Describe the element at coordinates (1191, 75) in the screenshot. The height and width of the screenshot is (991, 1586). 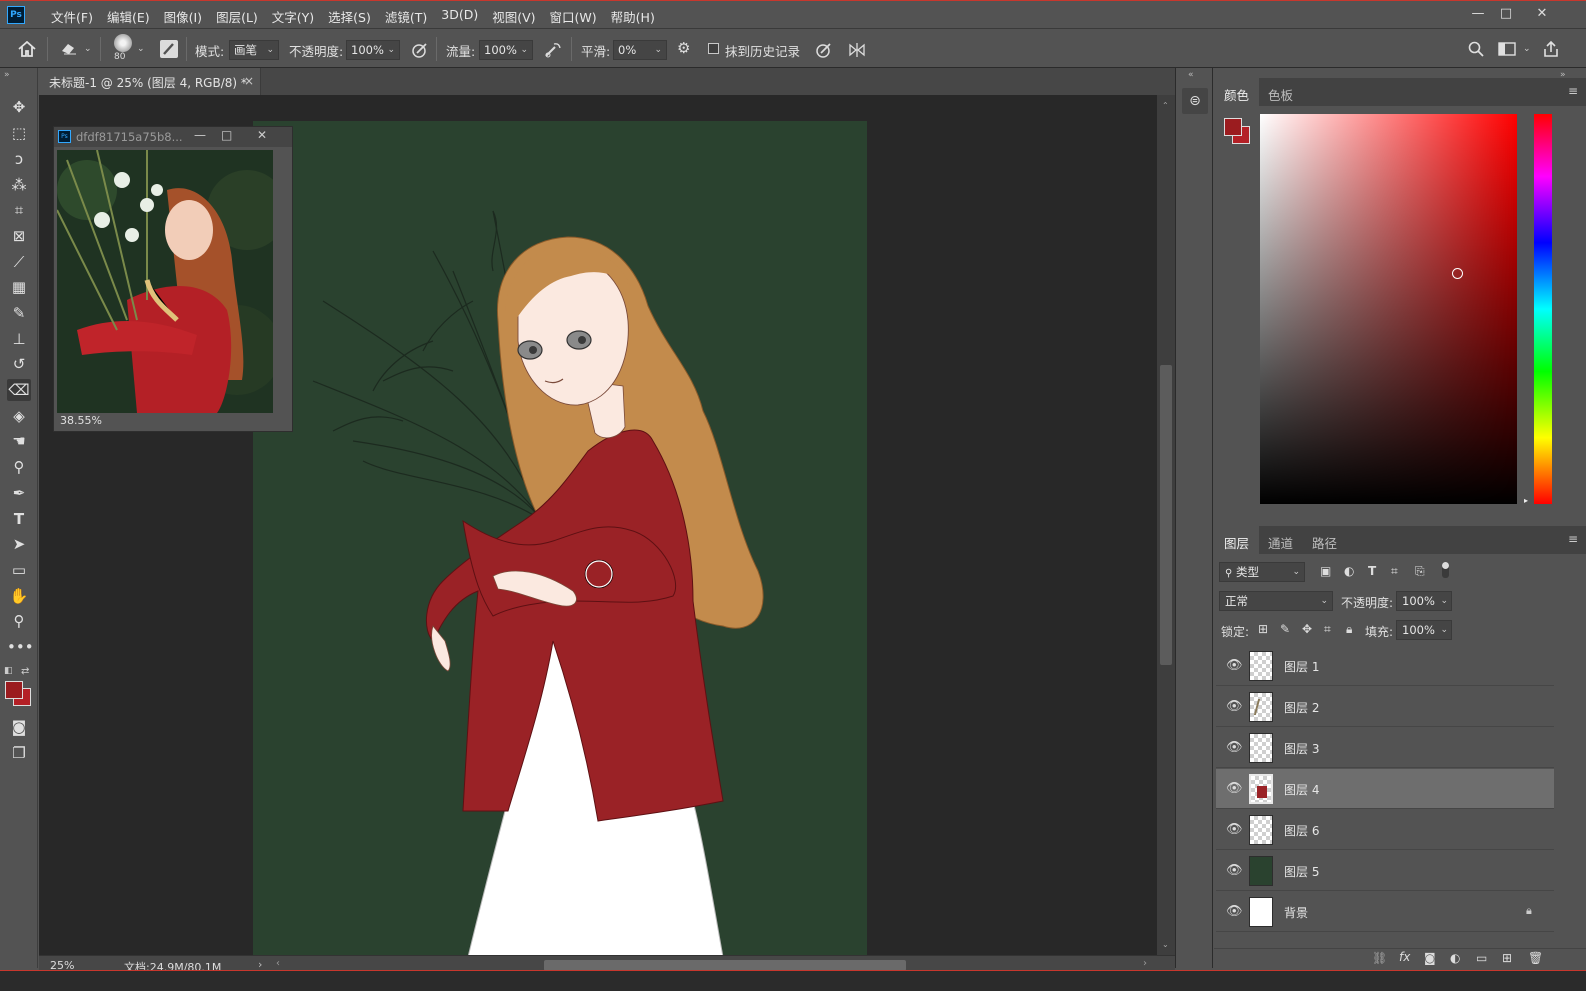
I see `collapse-dock-icon: «` at that location.